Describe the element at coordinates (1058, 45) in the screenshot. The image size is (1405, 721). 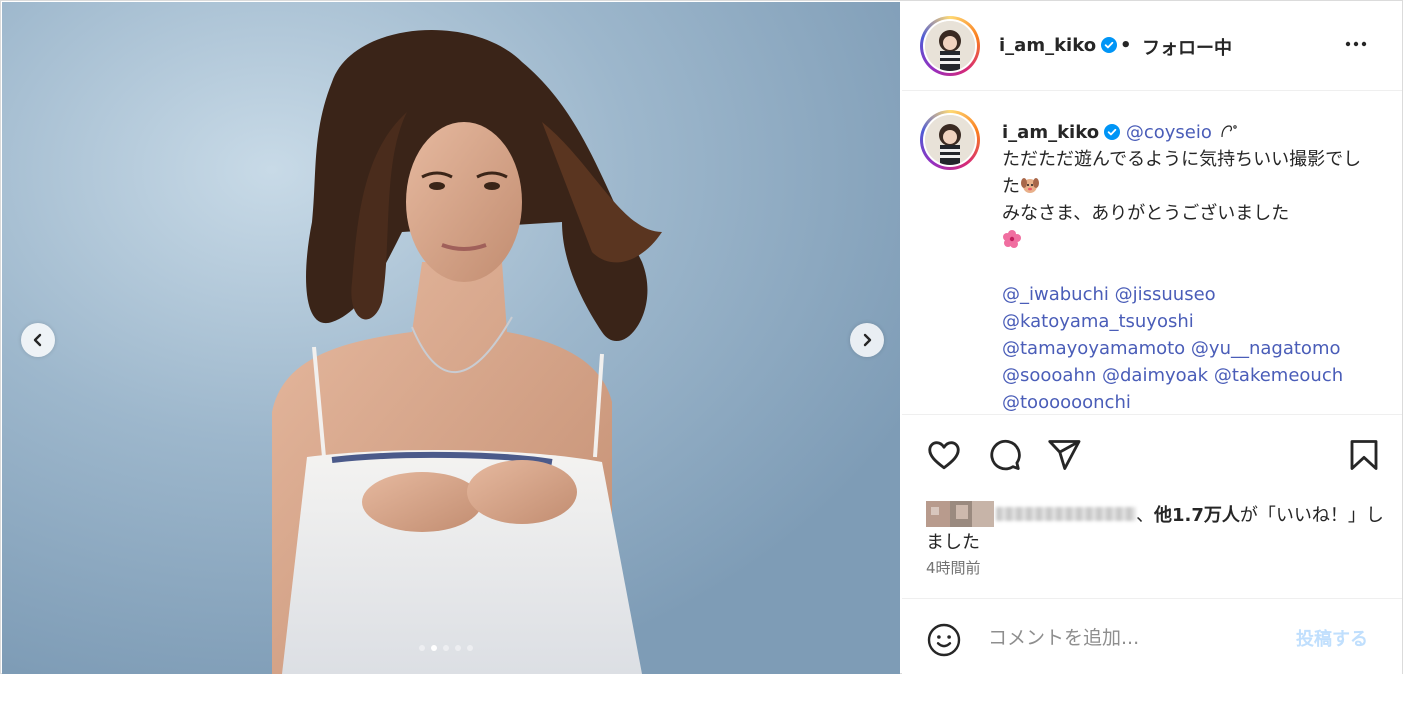
I see `header-username: i_am_kiko` at that location.